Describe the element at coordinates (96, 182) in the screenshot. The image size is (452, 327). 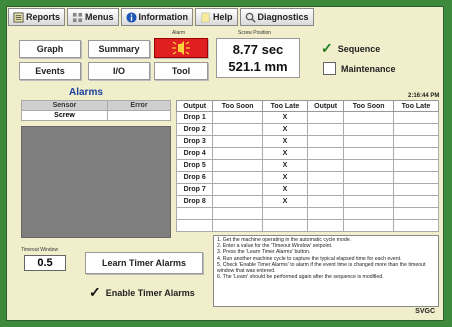
I see `alarms-empty-area` at that location.